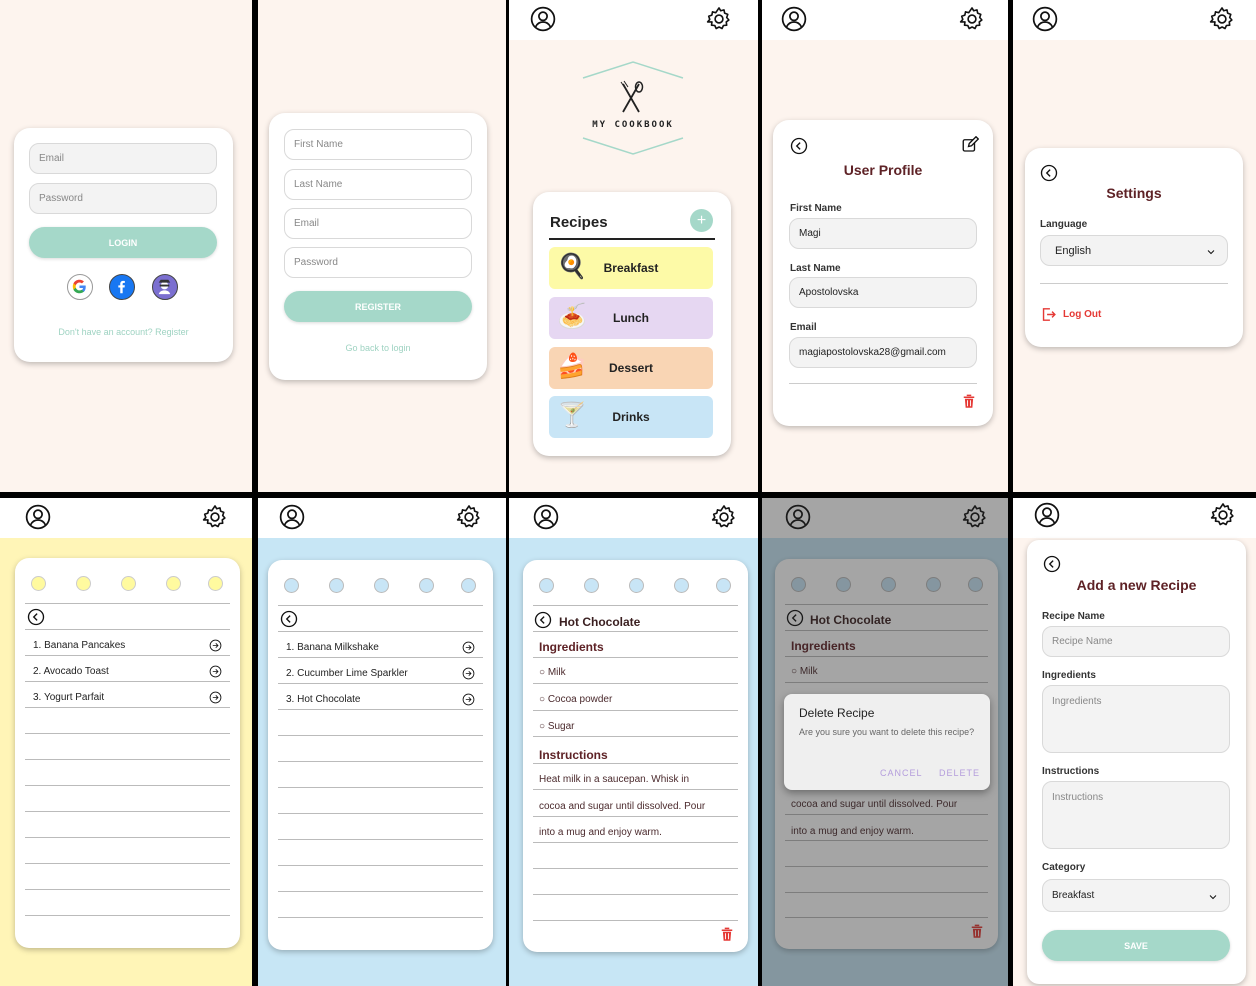 This screenshot has height=986, width=1256. What do you see at coordinates (123, 332) in the screenshot?
I see `register-link: Don't have an account? Register` at bounding box center [123, 332].